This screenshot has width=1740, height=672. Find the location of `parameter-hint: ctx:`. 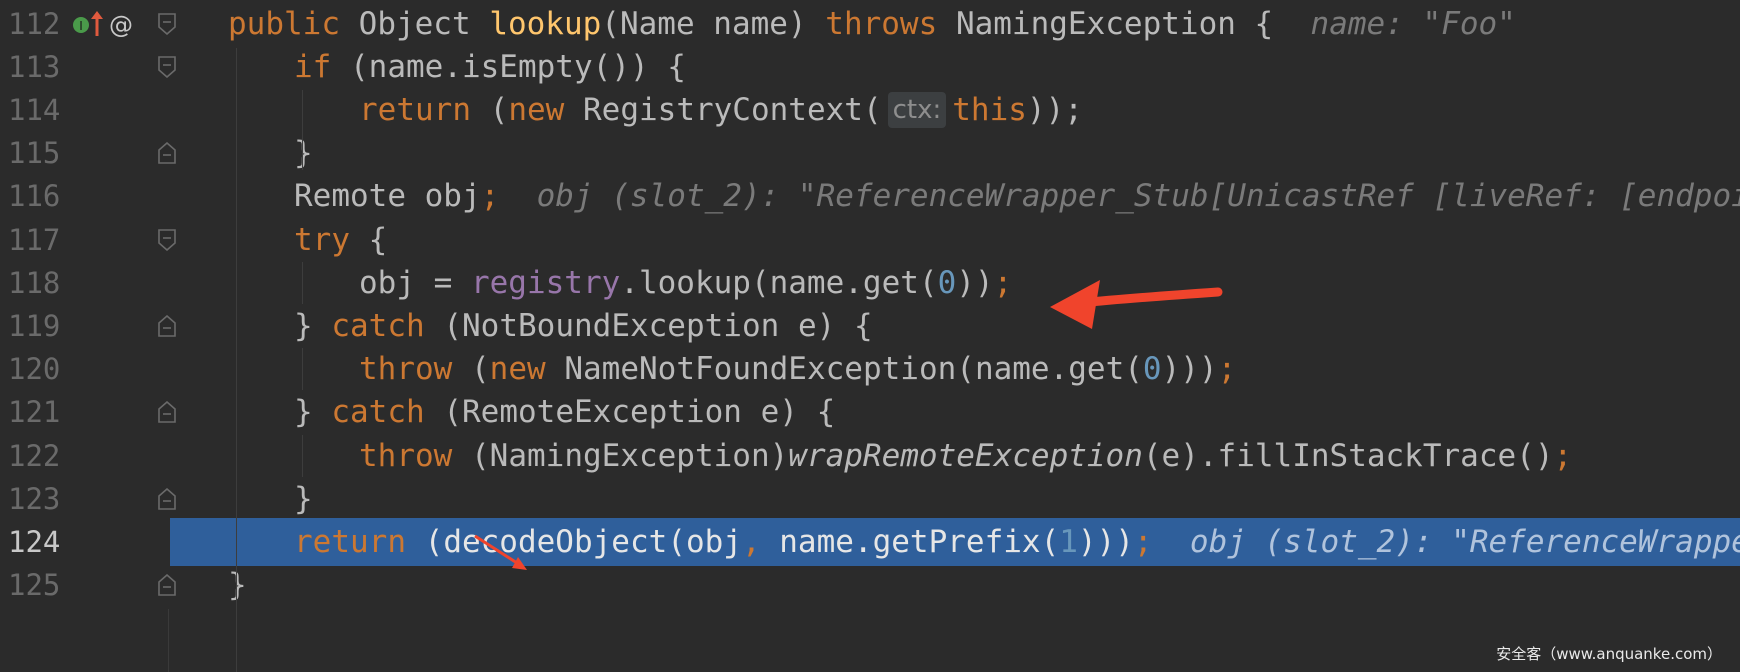

parameter-hint: ctx: is located at coordinates (917, 110).